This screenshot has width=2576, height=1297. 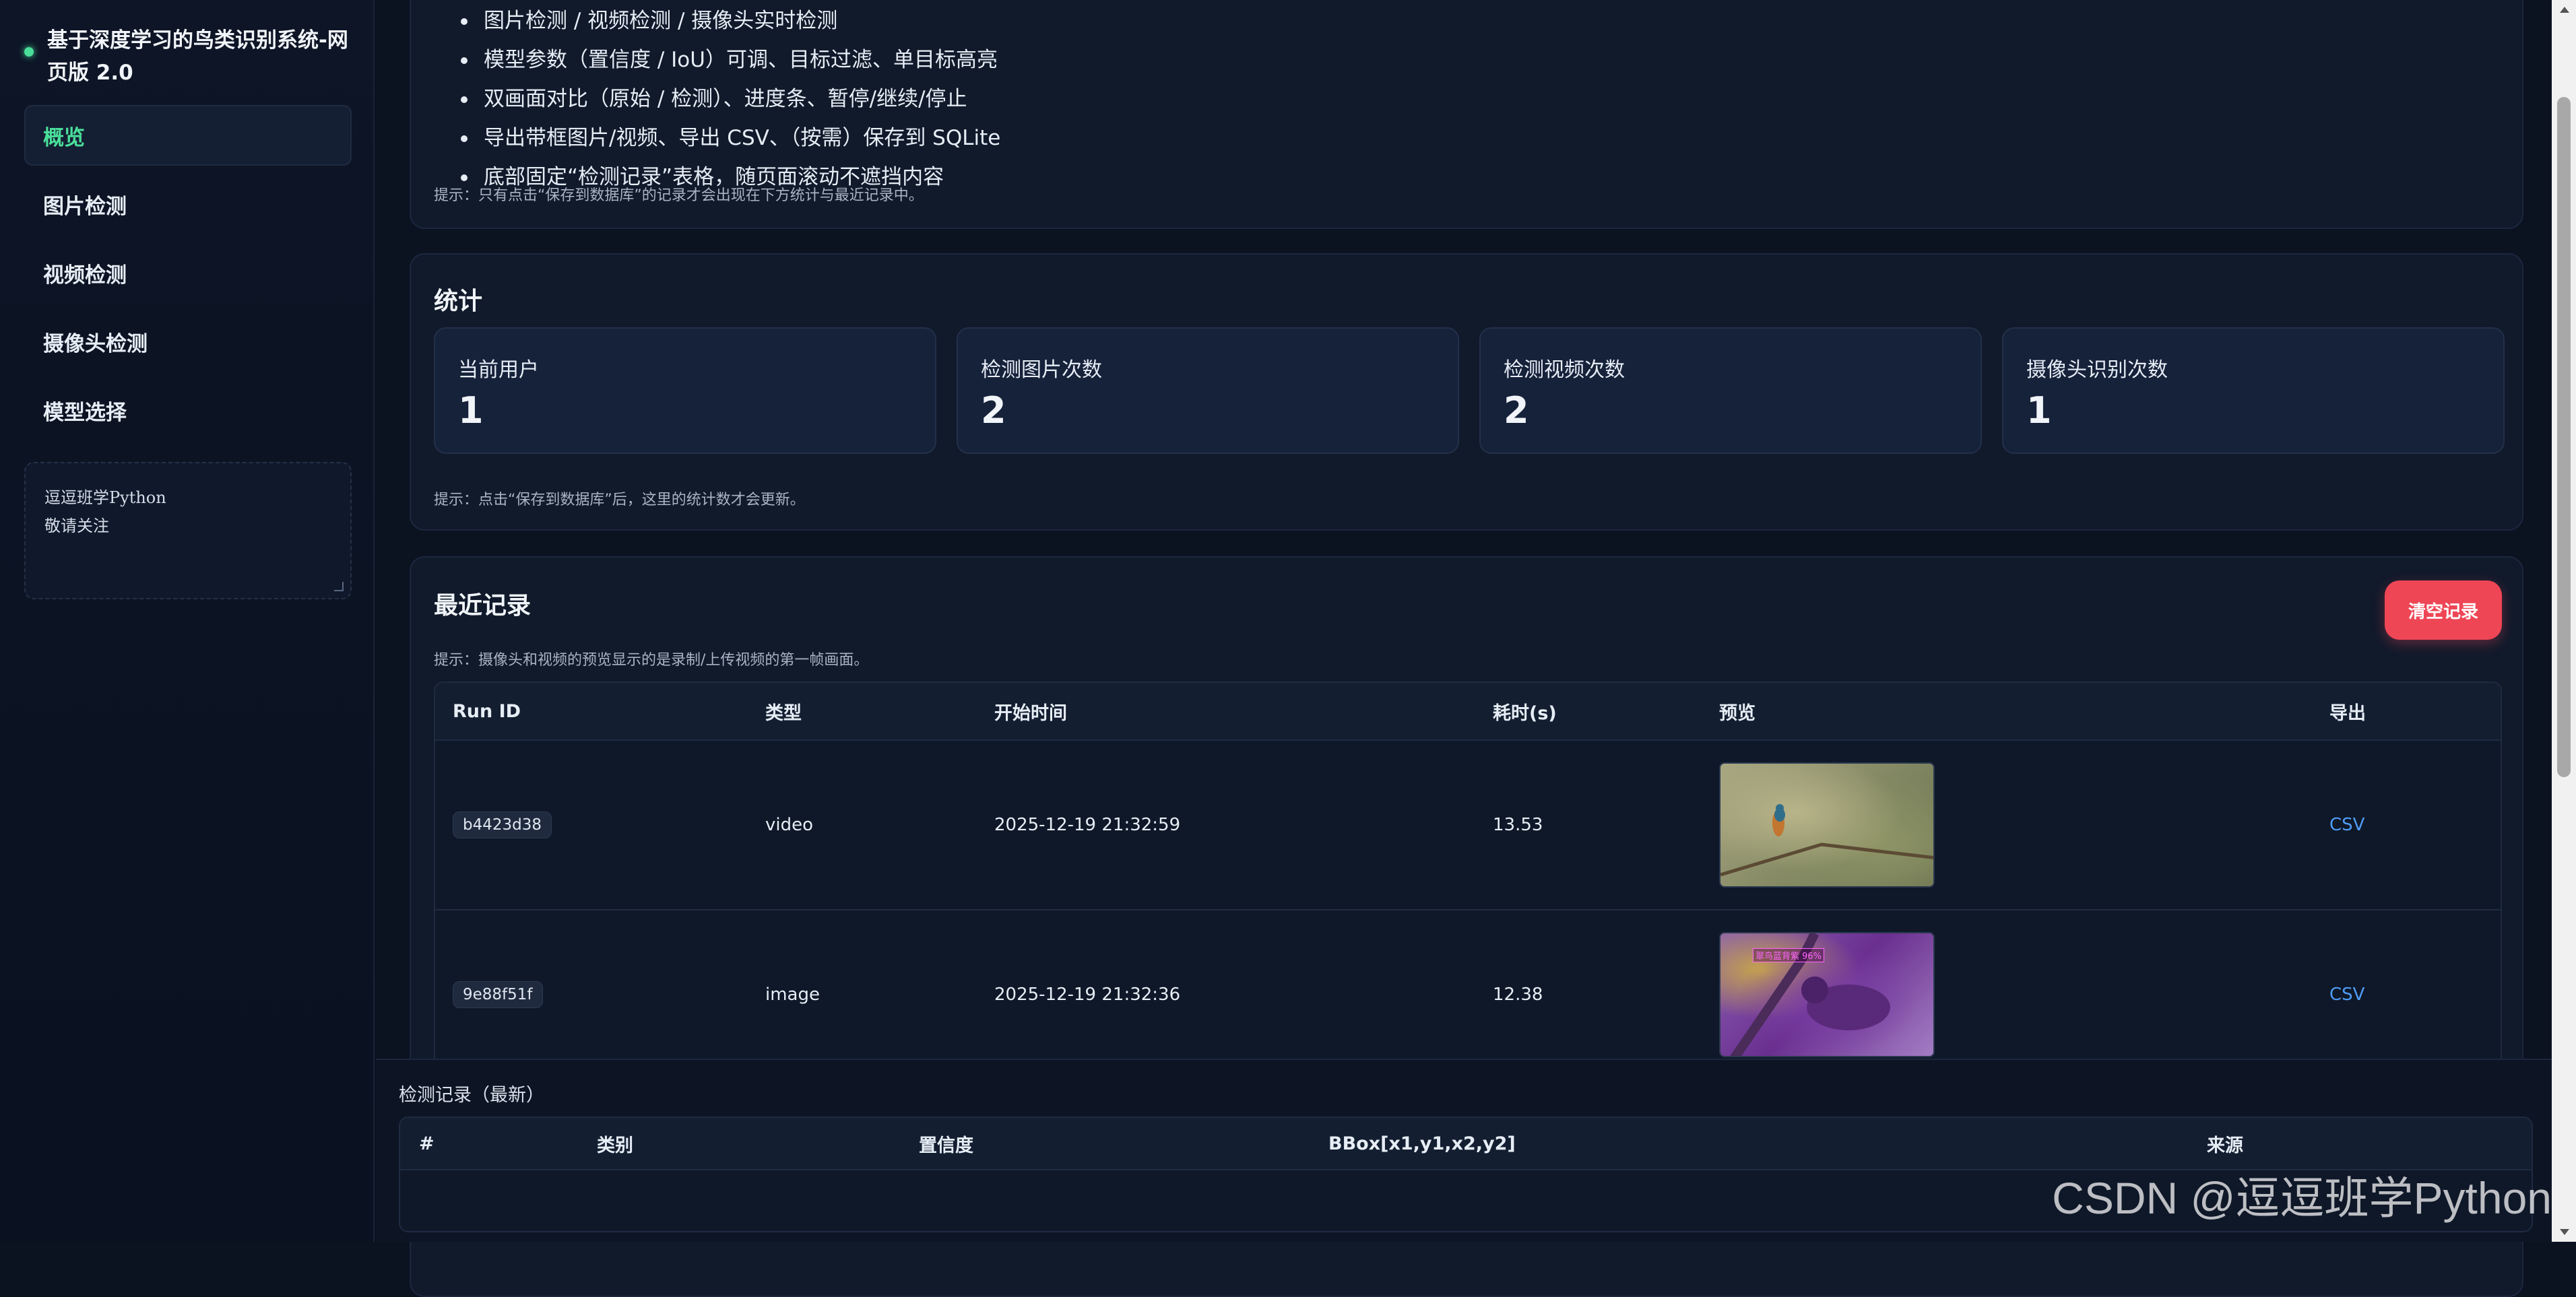 What do you see at coordinates (339, 586) in the screenshot?
I see `resize-grip-icon` at bounding box center [339, 586].